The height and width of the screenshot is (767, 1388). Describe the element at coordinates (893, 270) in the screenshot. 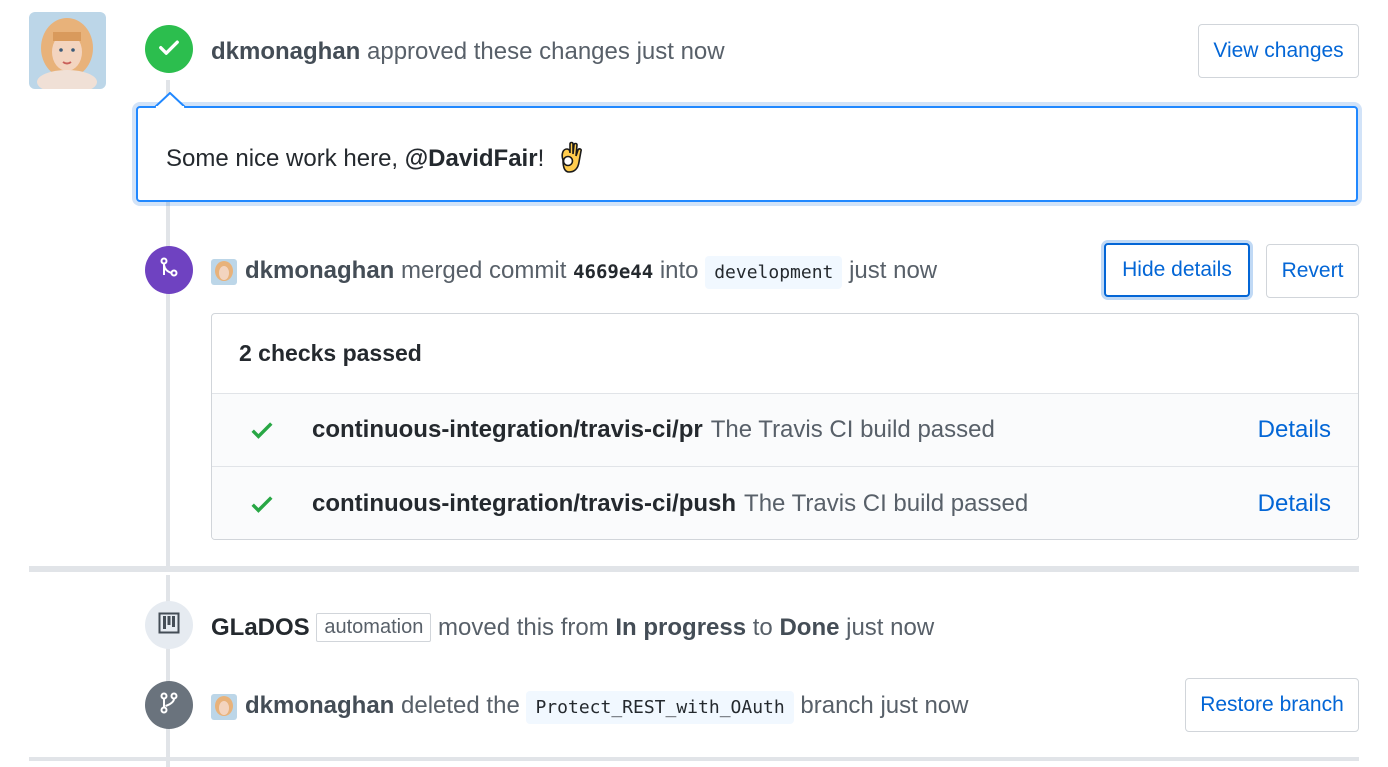

I see `merge-time: just now` at that location.